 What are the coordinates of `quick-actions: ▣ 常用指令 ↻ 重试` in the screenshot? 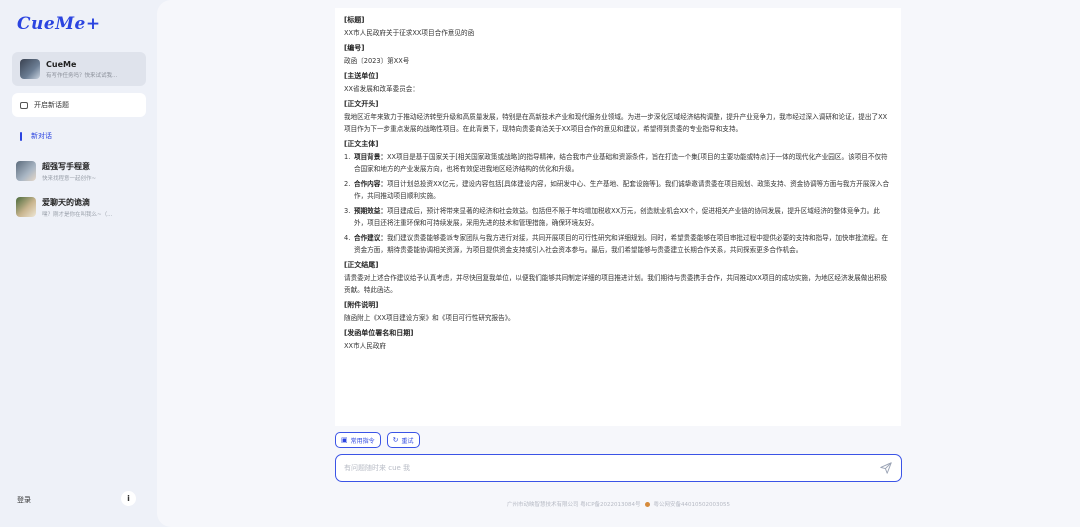 It's located at (377, 440).